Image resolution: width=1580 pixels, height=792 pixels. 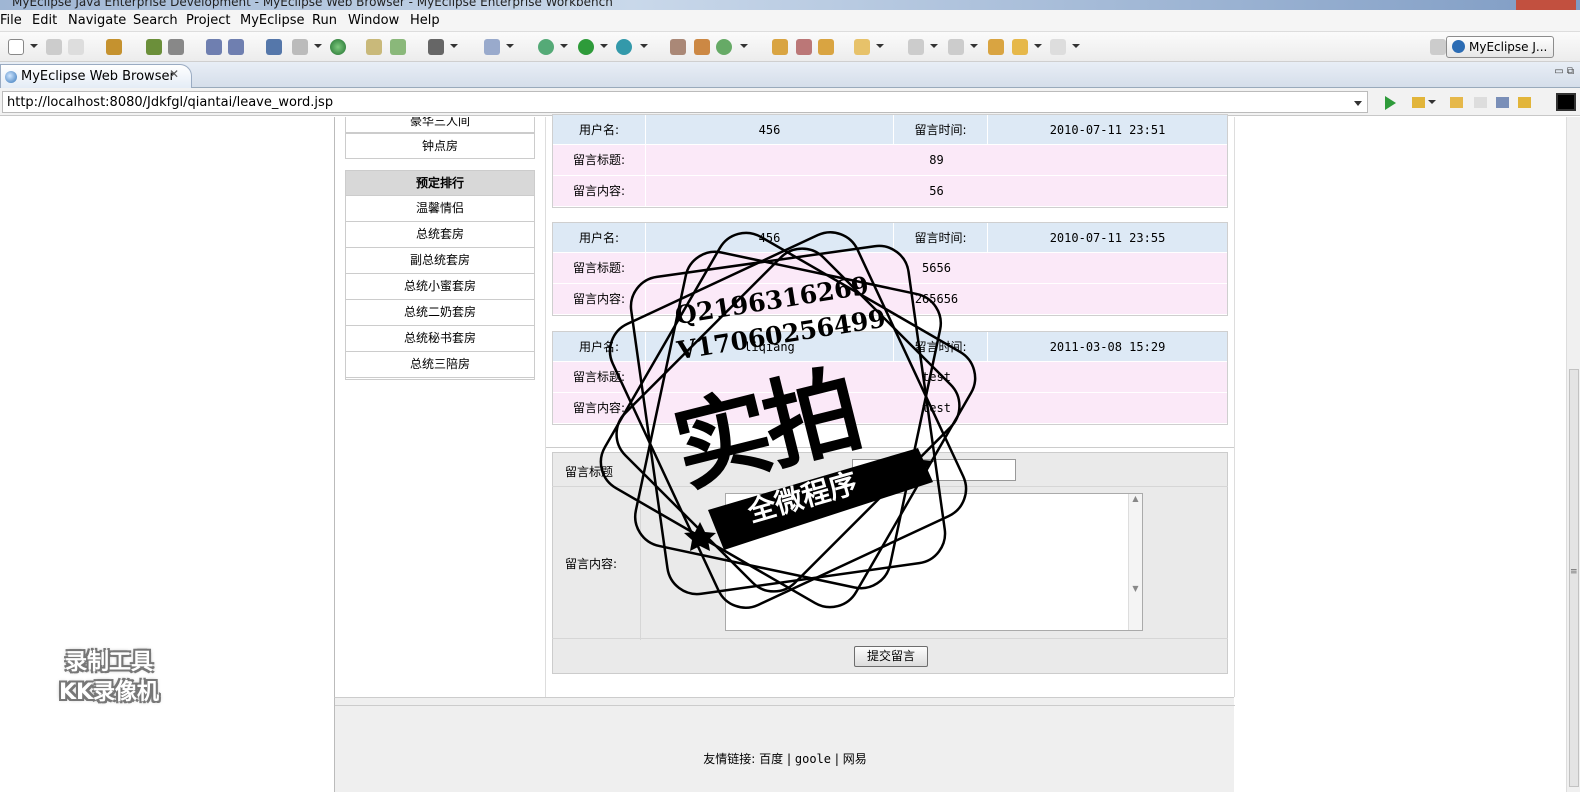 What do you see at coordinates (1432, 102) in the screenshot?
I see `favorites-dropdown-icon` at bounding box center [1432, 102].